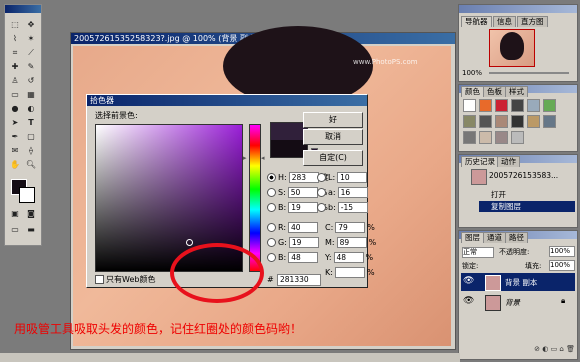  What do you see at coordinates (99, 279) in the screenshot?
I see `web-only-checkbox` at bounding box center [99, 279].